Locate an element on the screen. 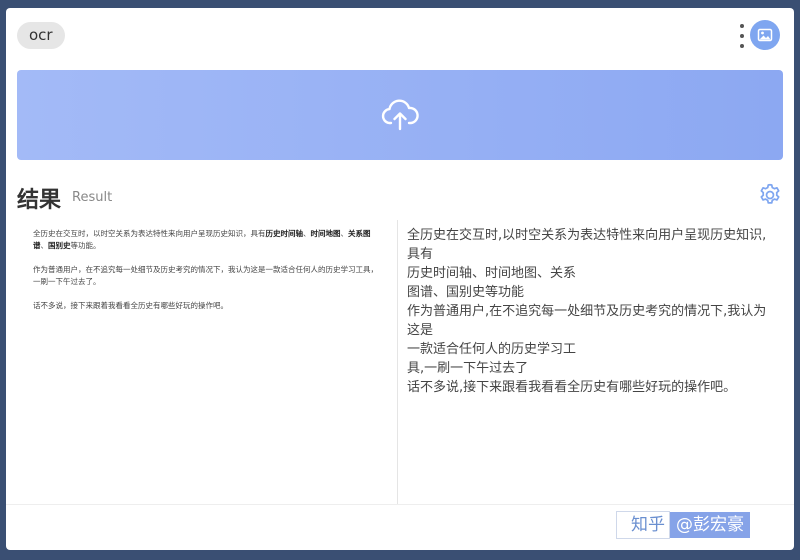  ocr-line: 一款适合任何人的历史学习工 is located at coordinates (492, 349).